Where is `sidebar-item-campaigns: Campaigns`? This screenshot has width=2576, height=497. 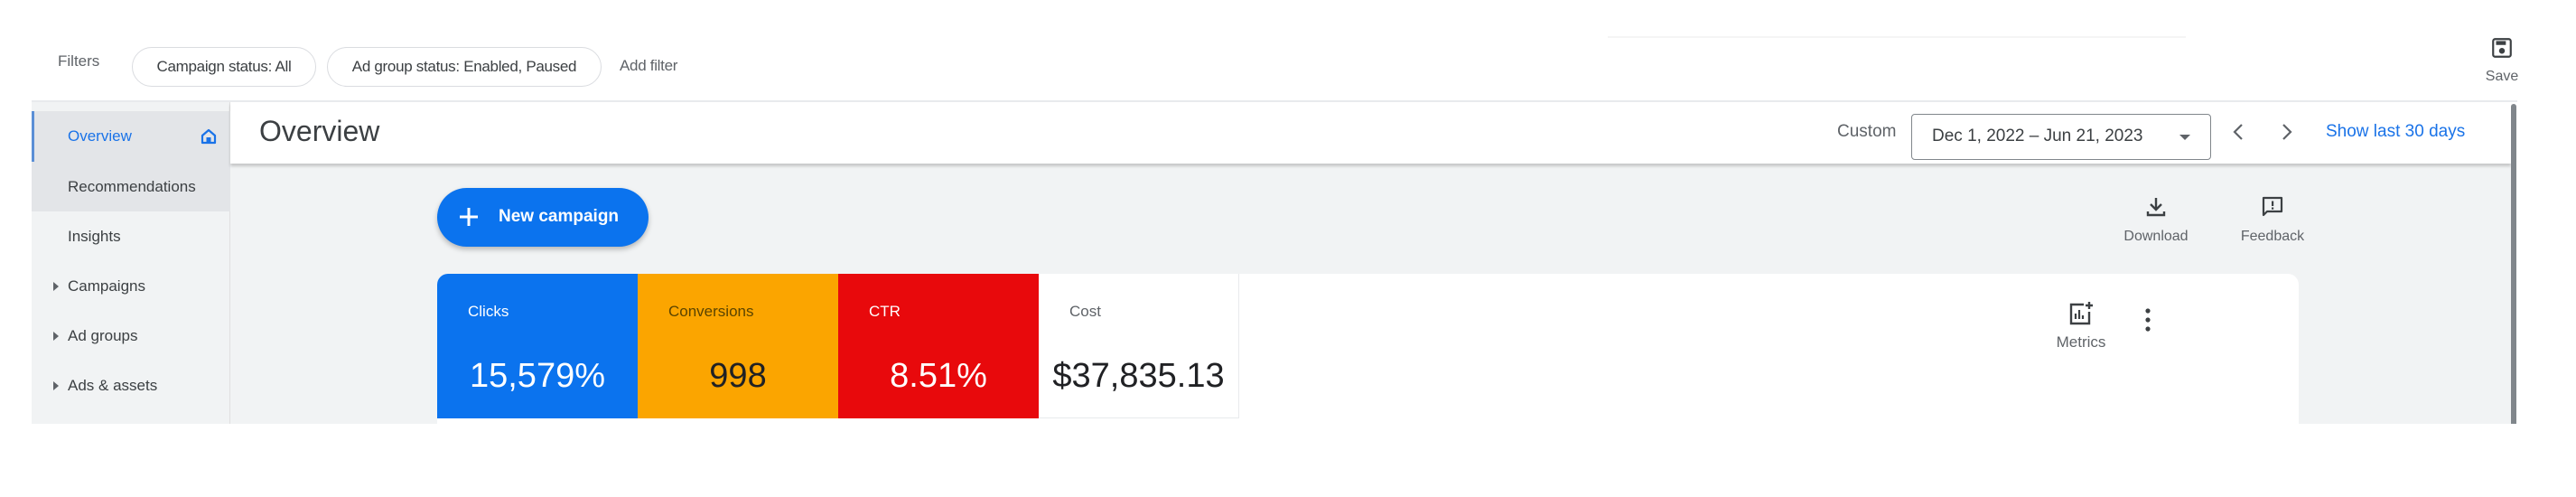
sidebar-item-campaigns: Campaigns is located at coordinates (131, 286).